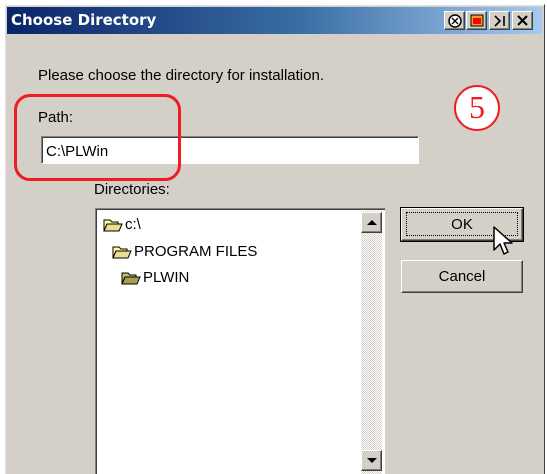  I want to click on arrow-down-icon, so click(372, 460).